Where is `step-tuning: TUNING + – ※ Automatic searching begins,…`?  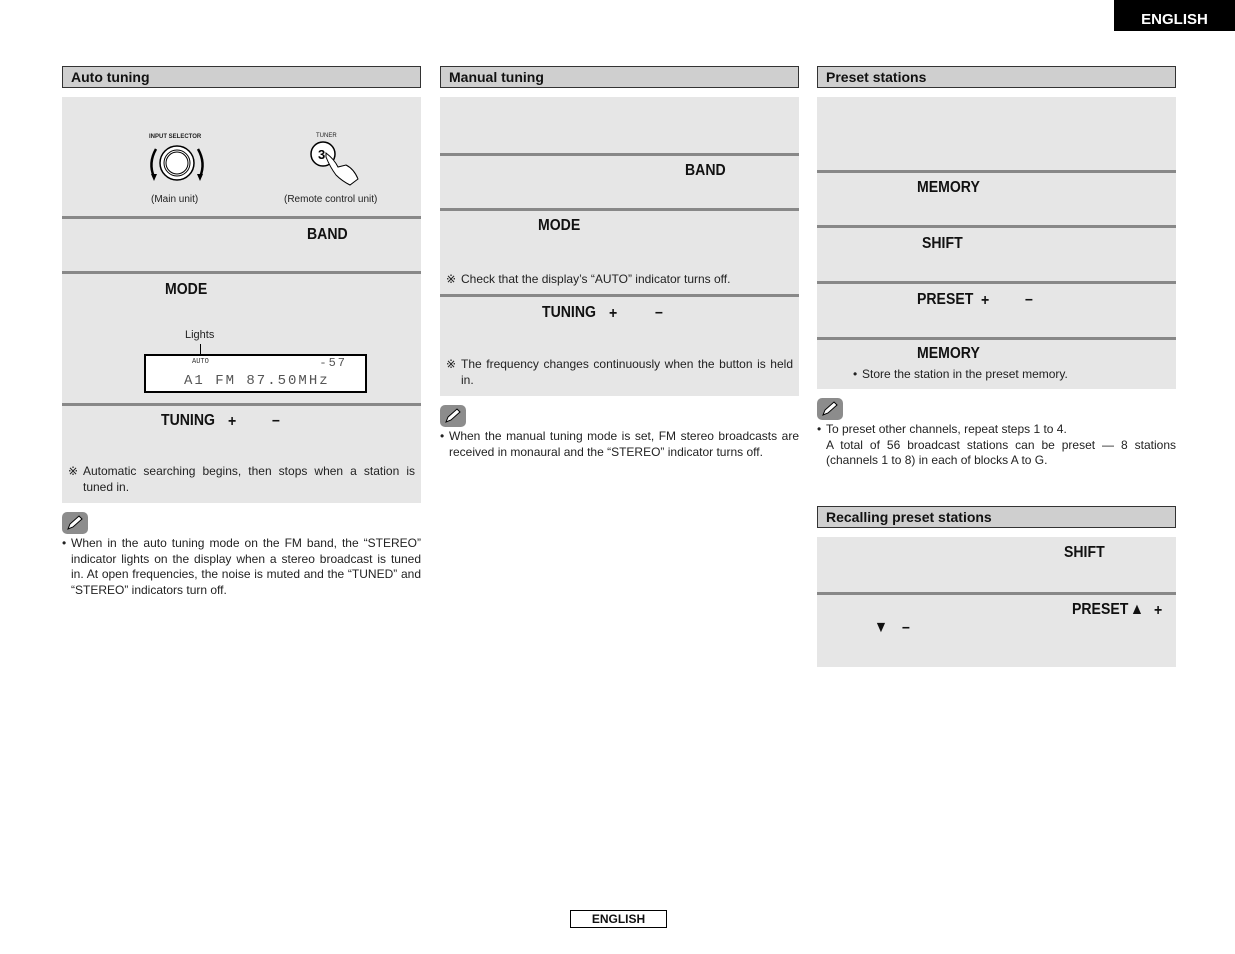 step-tuning: TUNING + – ※ Automatic searching begins,… is located at coordinates (241, 453).